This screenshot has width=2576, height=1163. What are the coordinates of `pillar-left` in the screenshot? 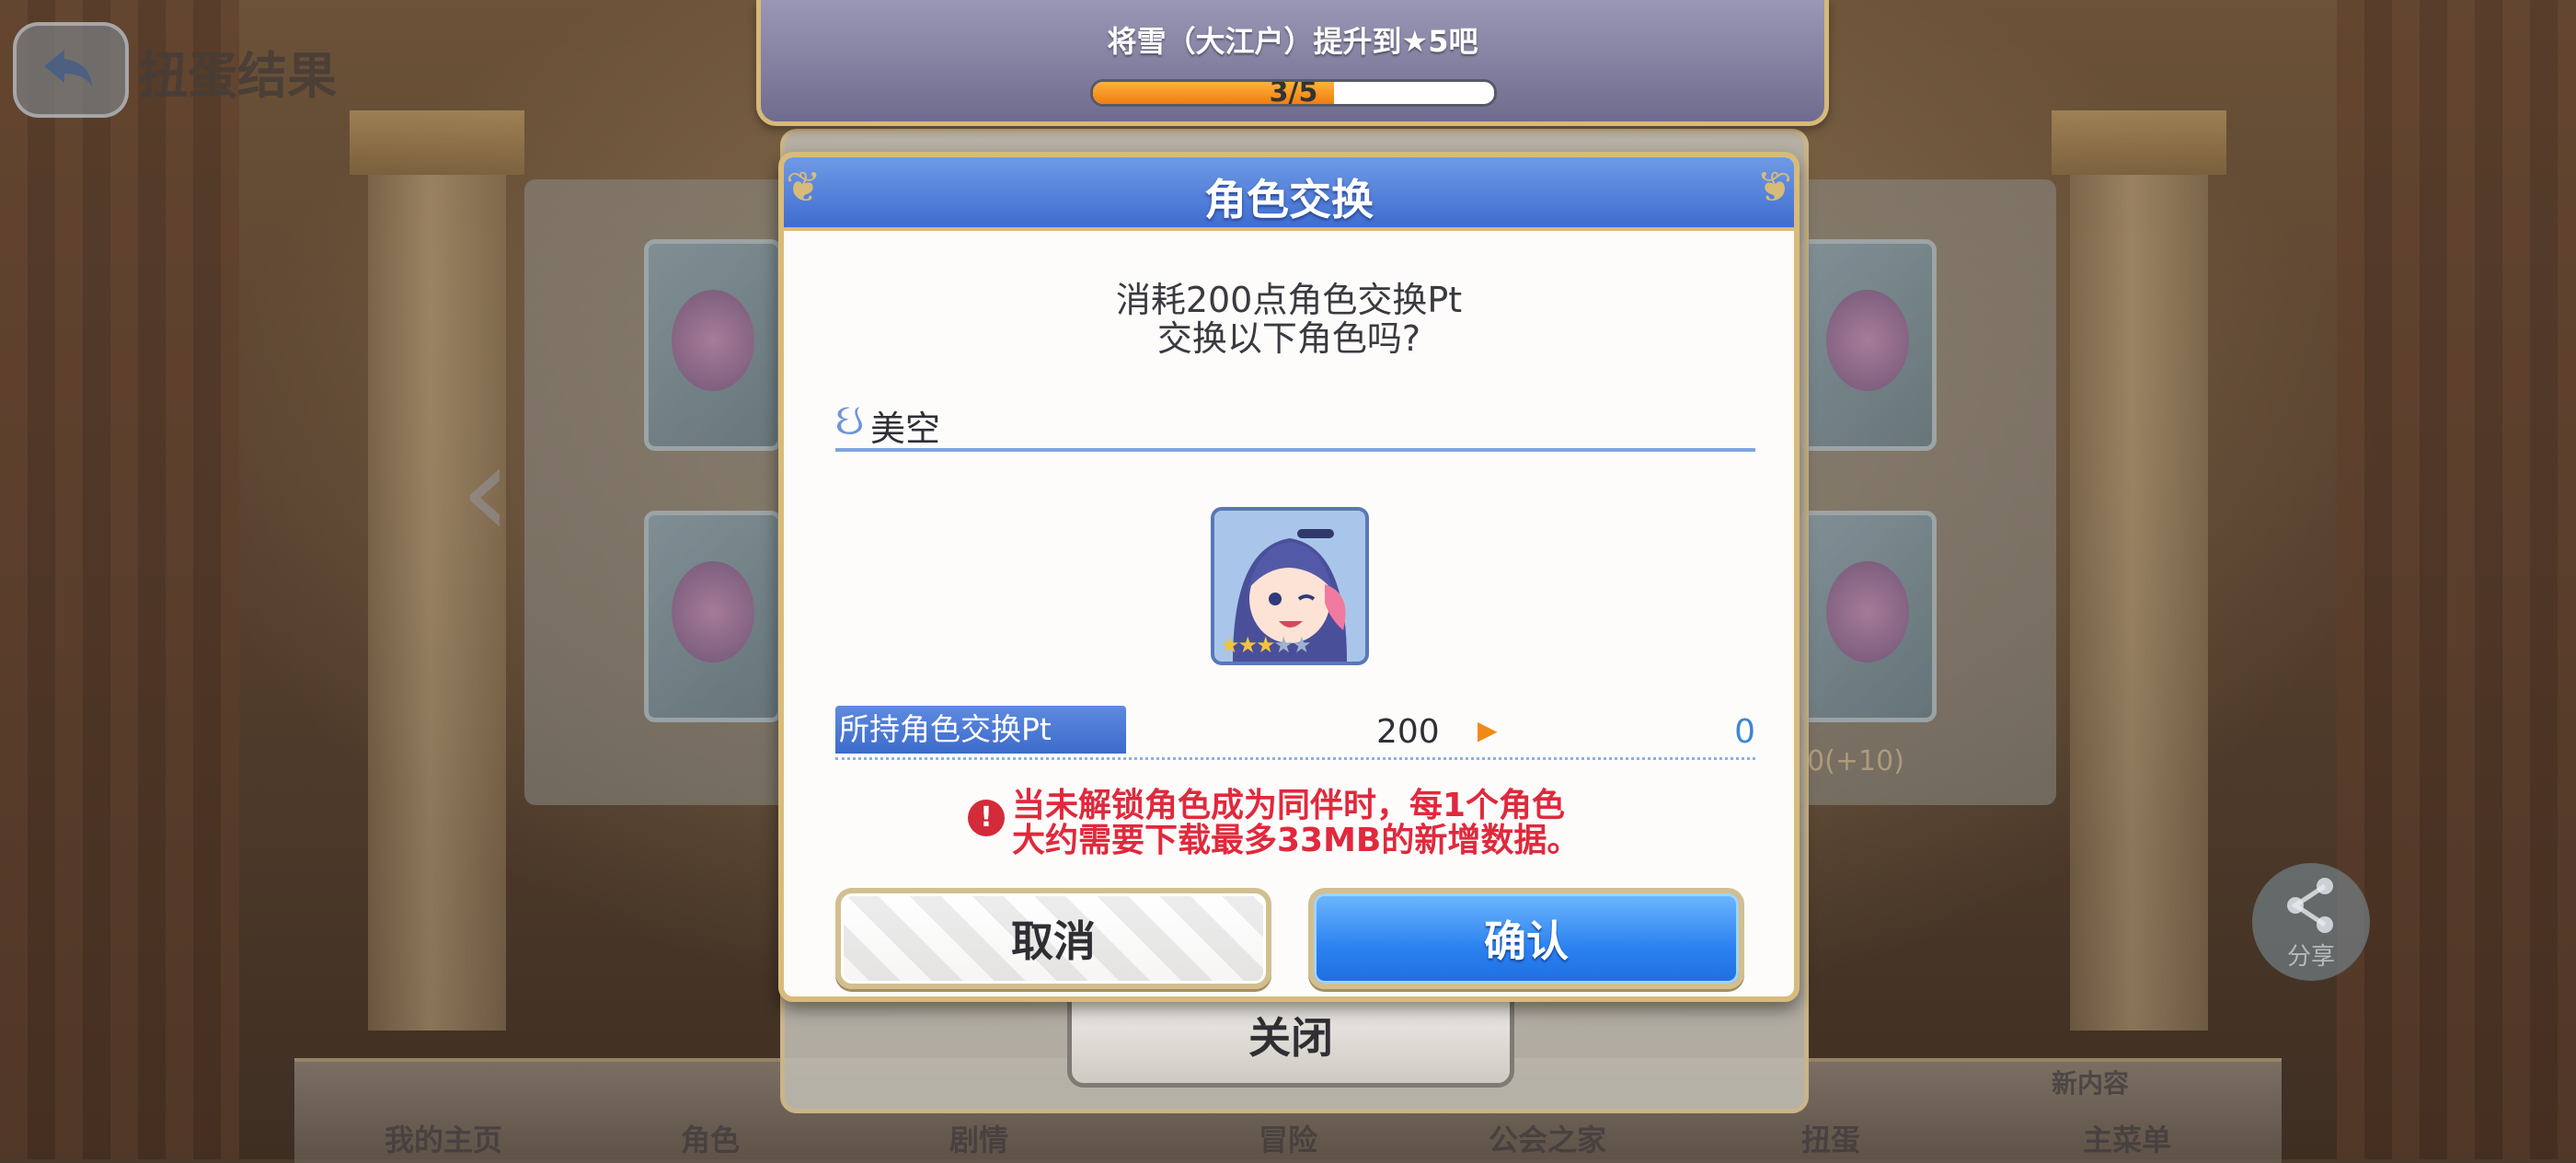 It's located at (437, 571).